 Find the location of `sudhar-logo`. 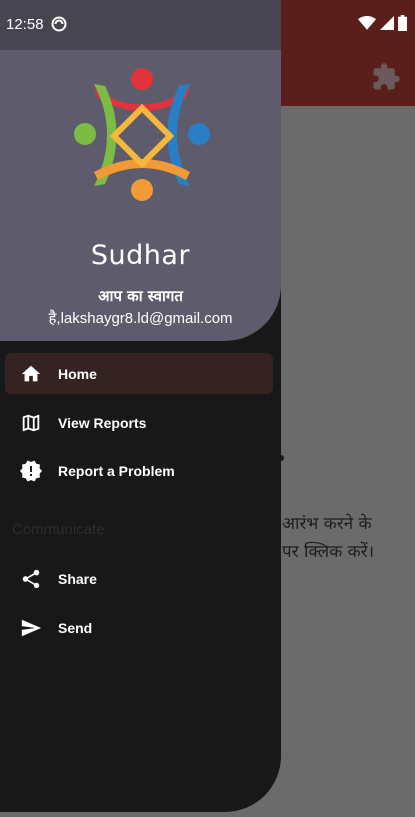

sudhar-logo is located at coordinates (142, 134).